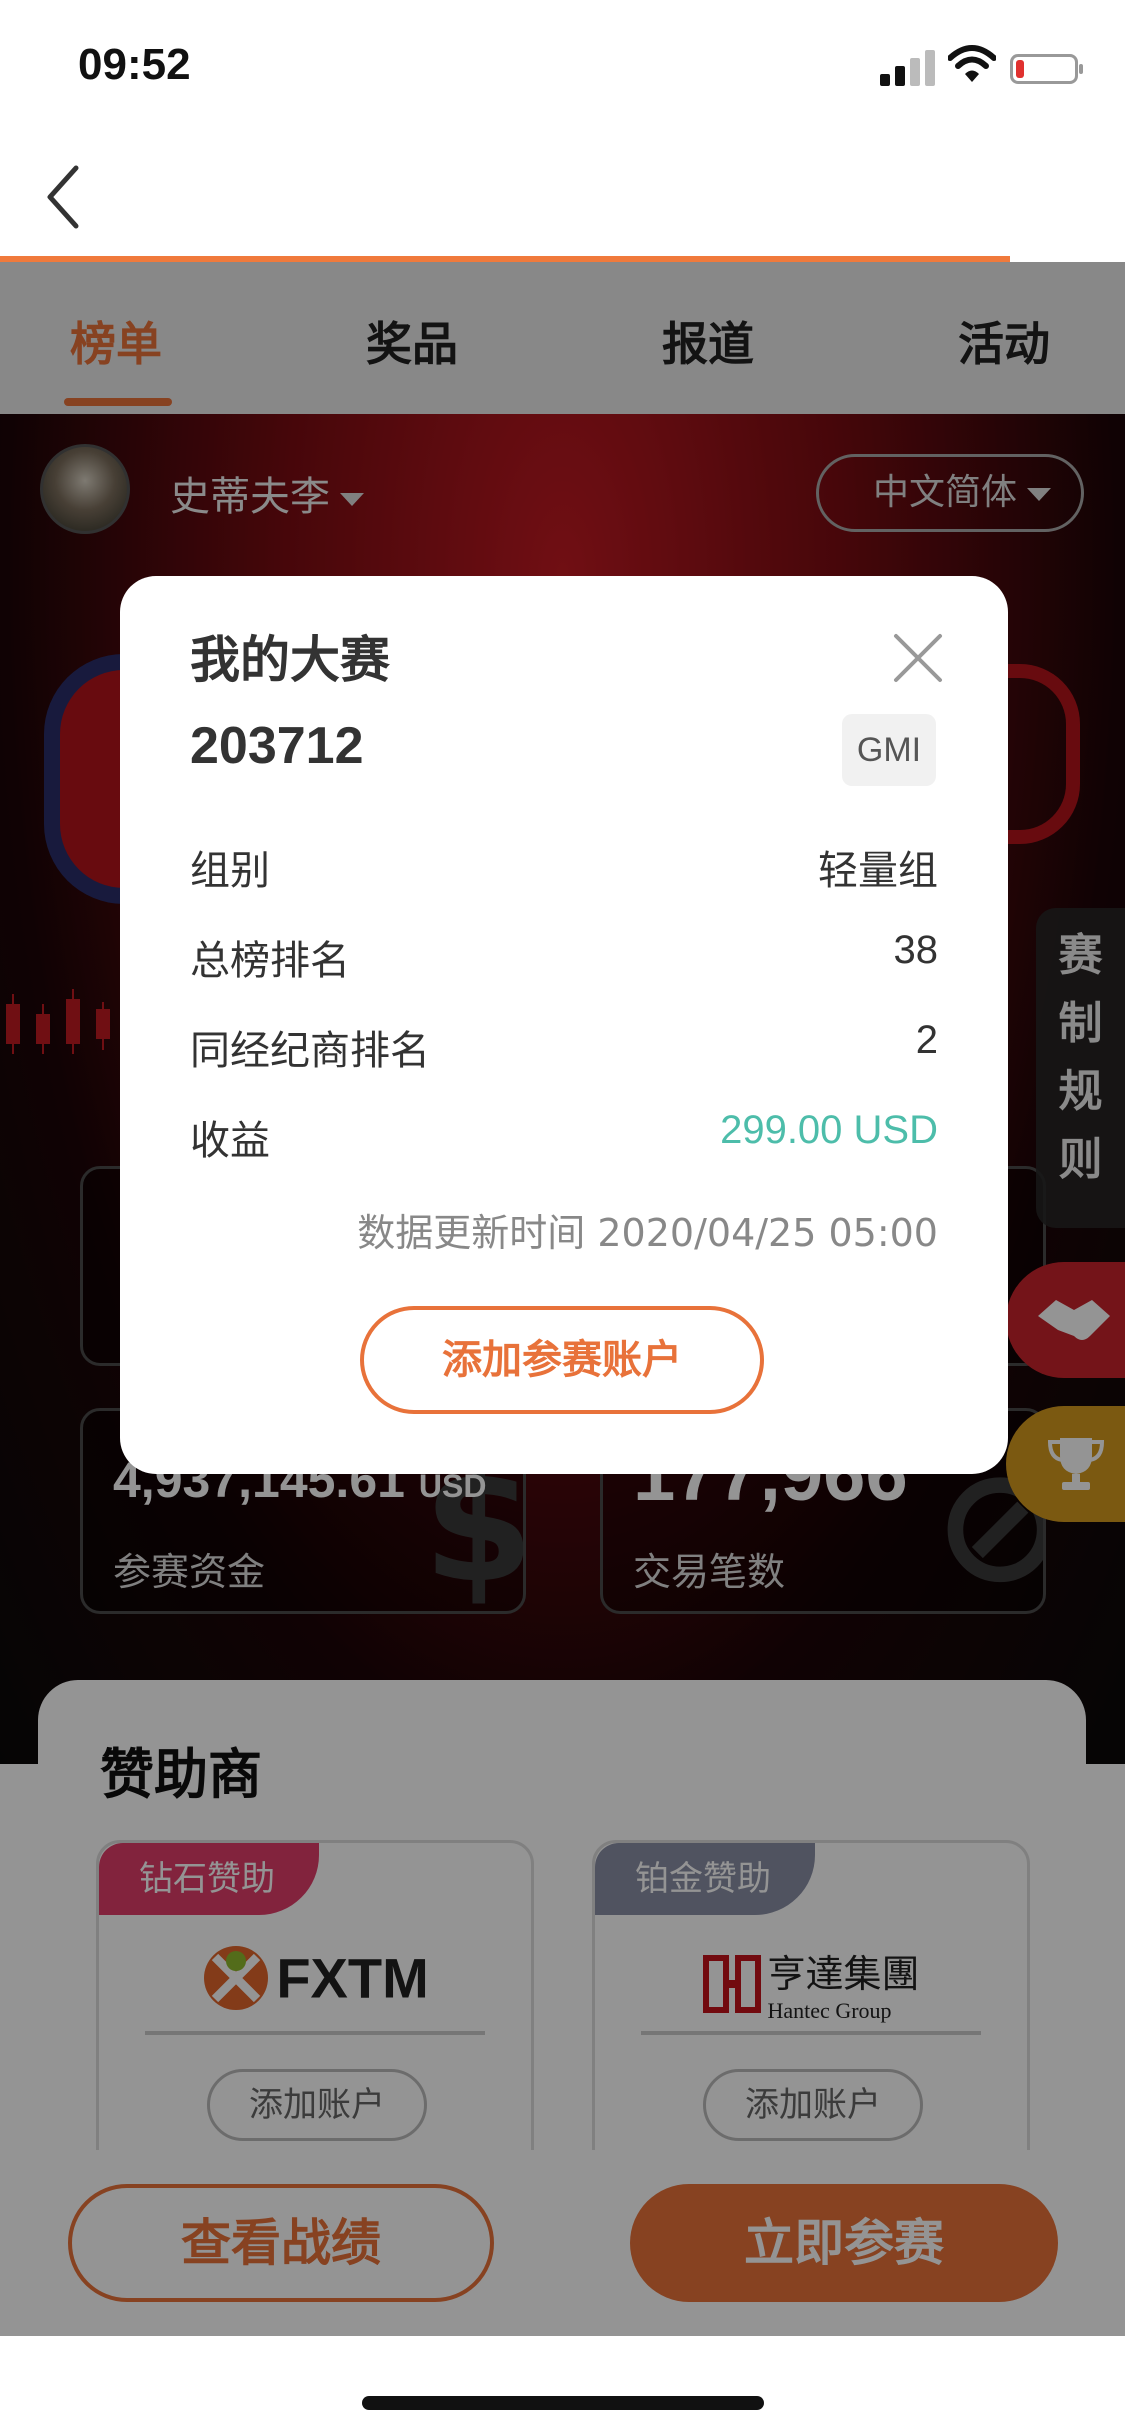  I want to click on row-label: 收益, so click(230, 1141).